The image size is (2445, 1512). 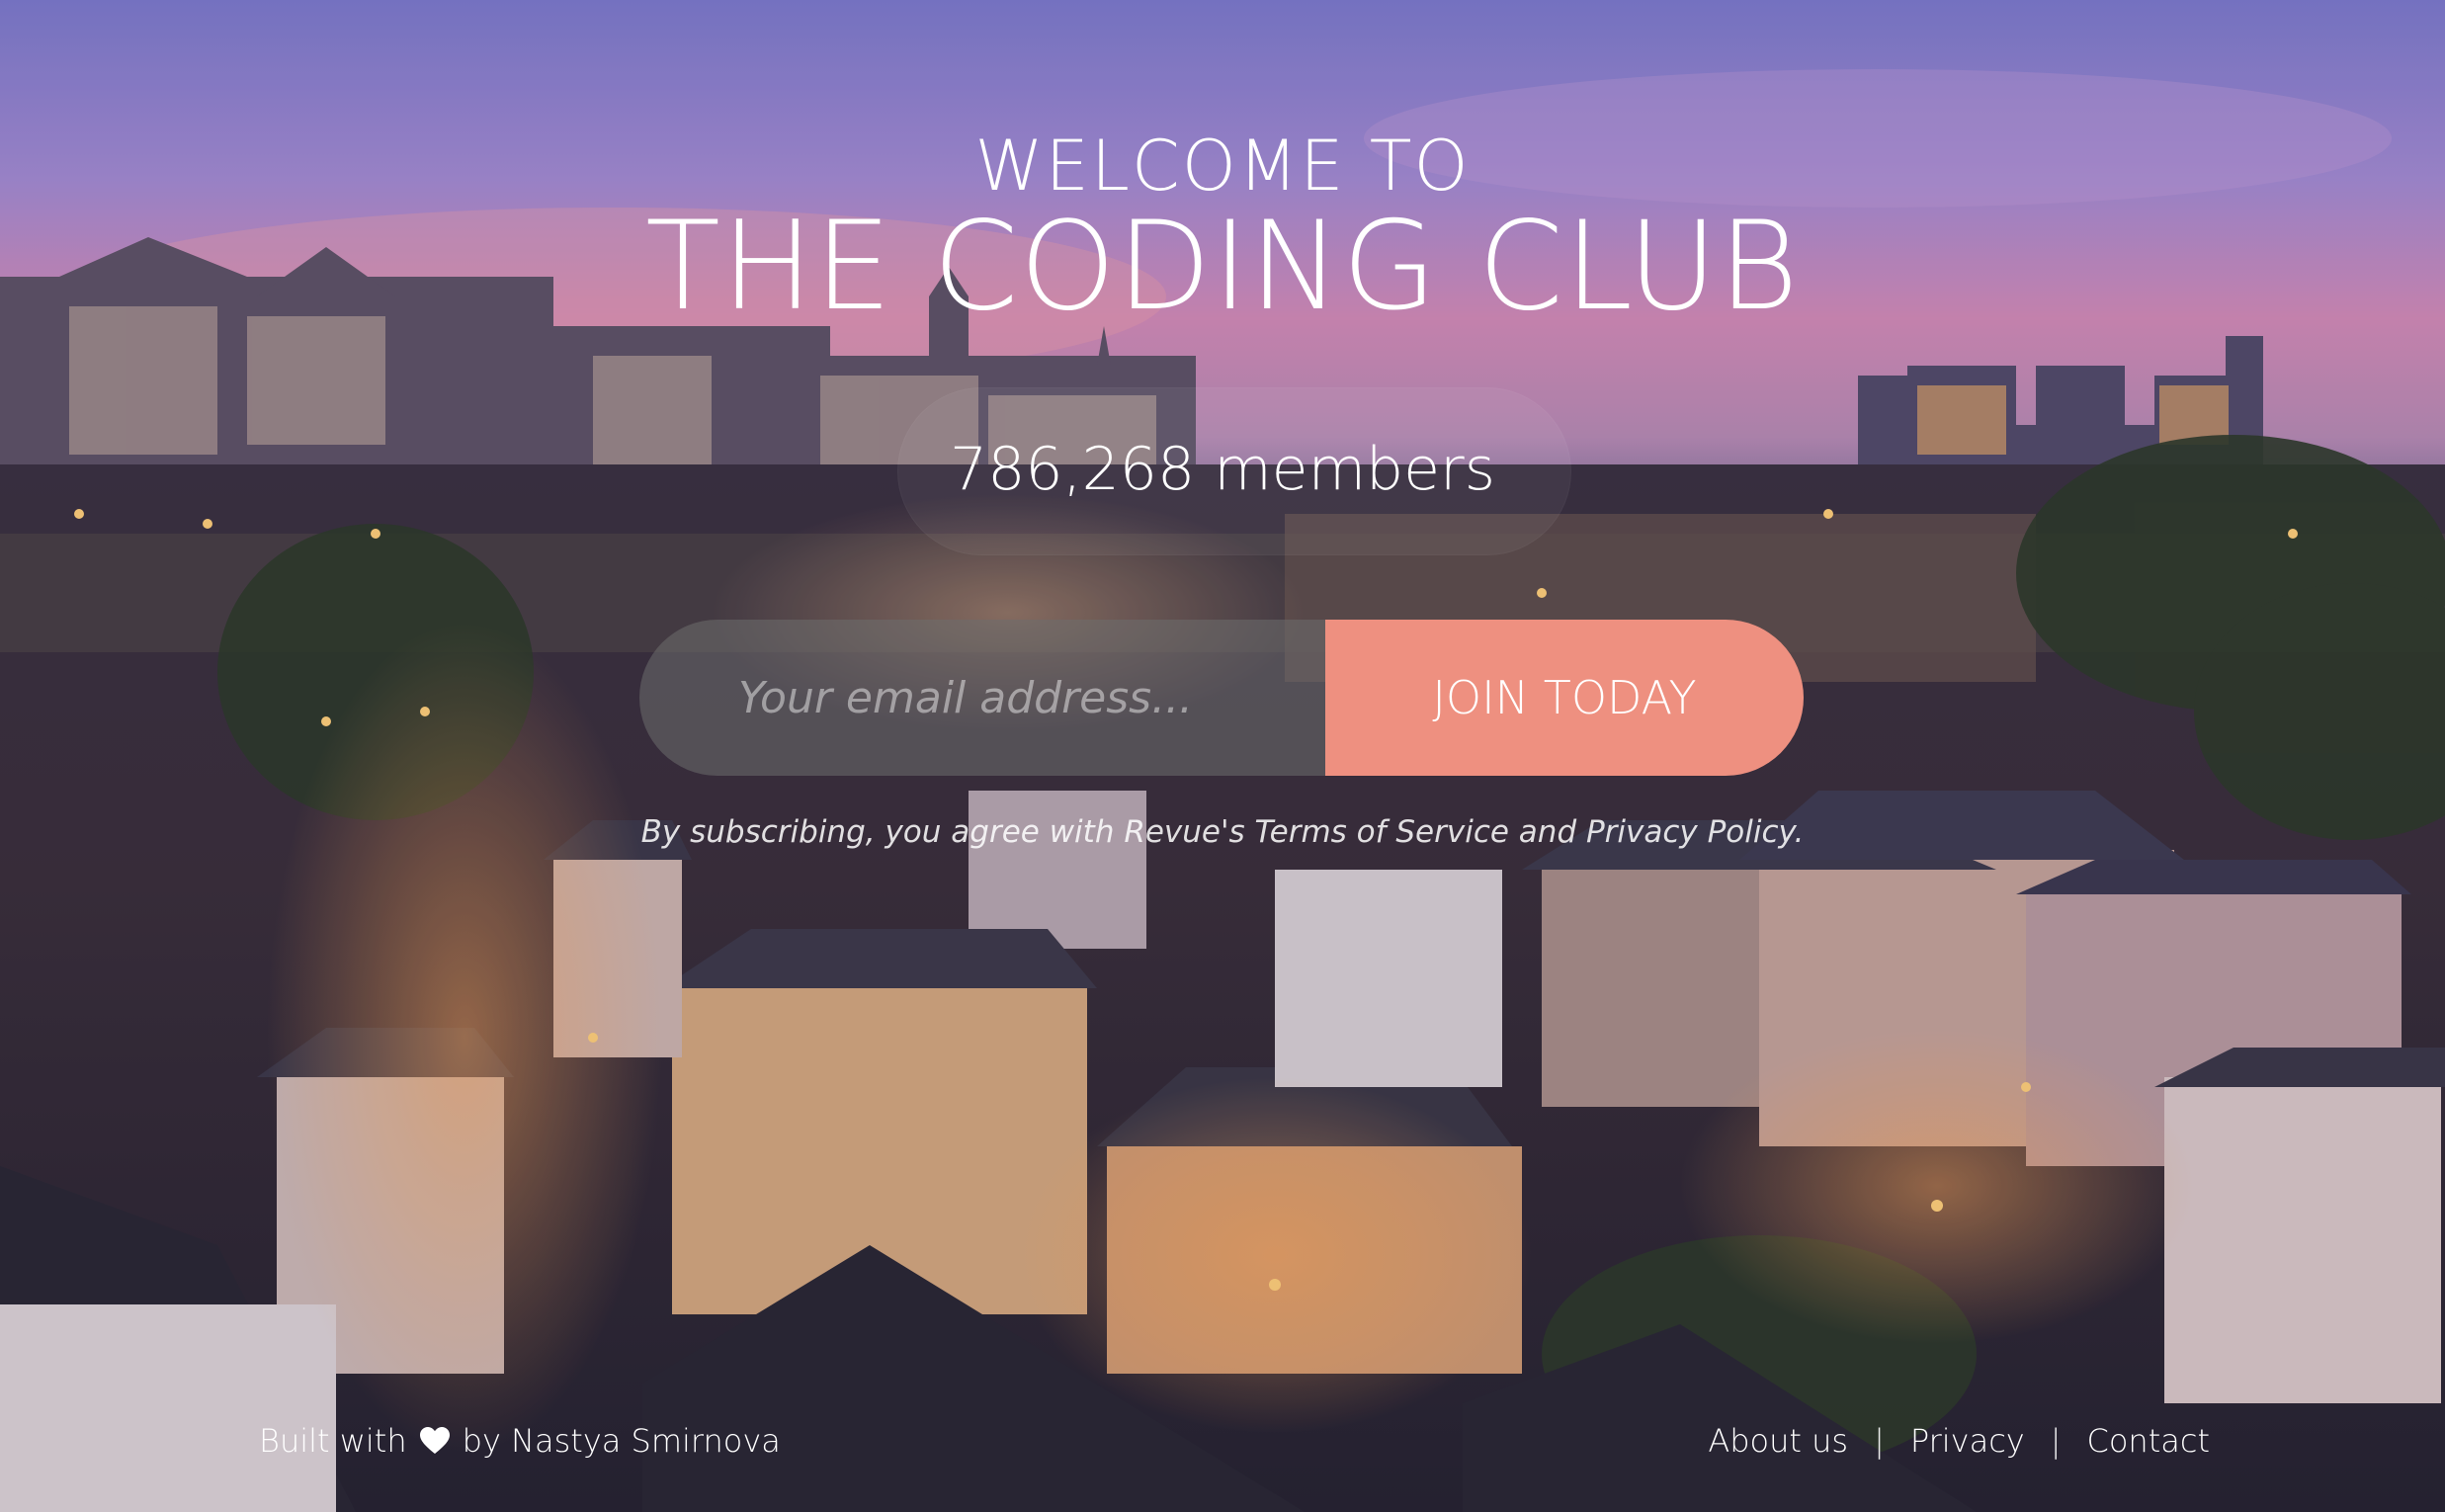 What do you see at coordinates (333, 1441) in the screenshot?
I see `credit-prefix: Built with` at bounding box center [333, 1441].